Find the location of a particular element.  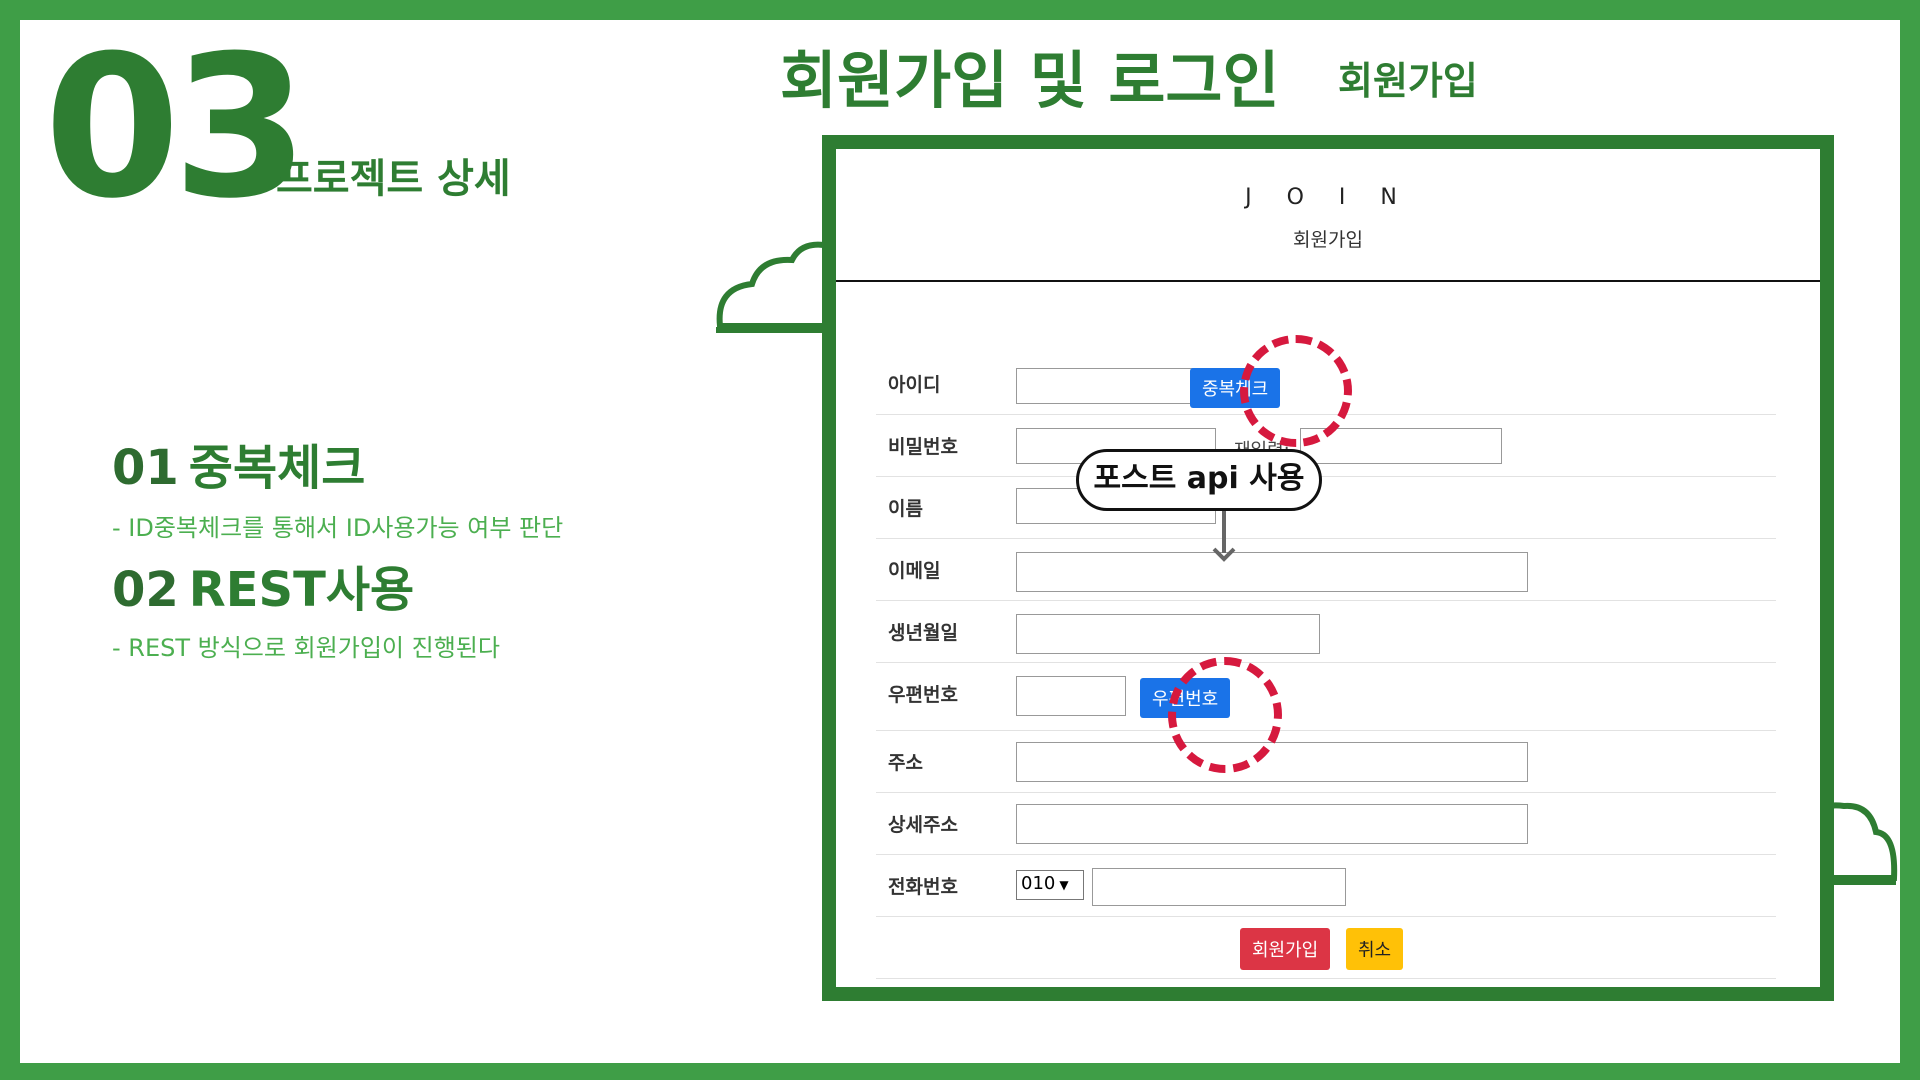

arrow-down-icon is located at coordinates (1224, 554).